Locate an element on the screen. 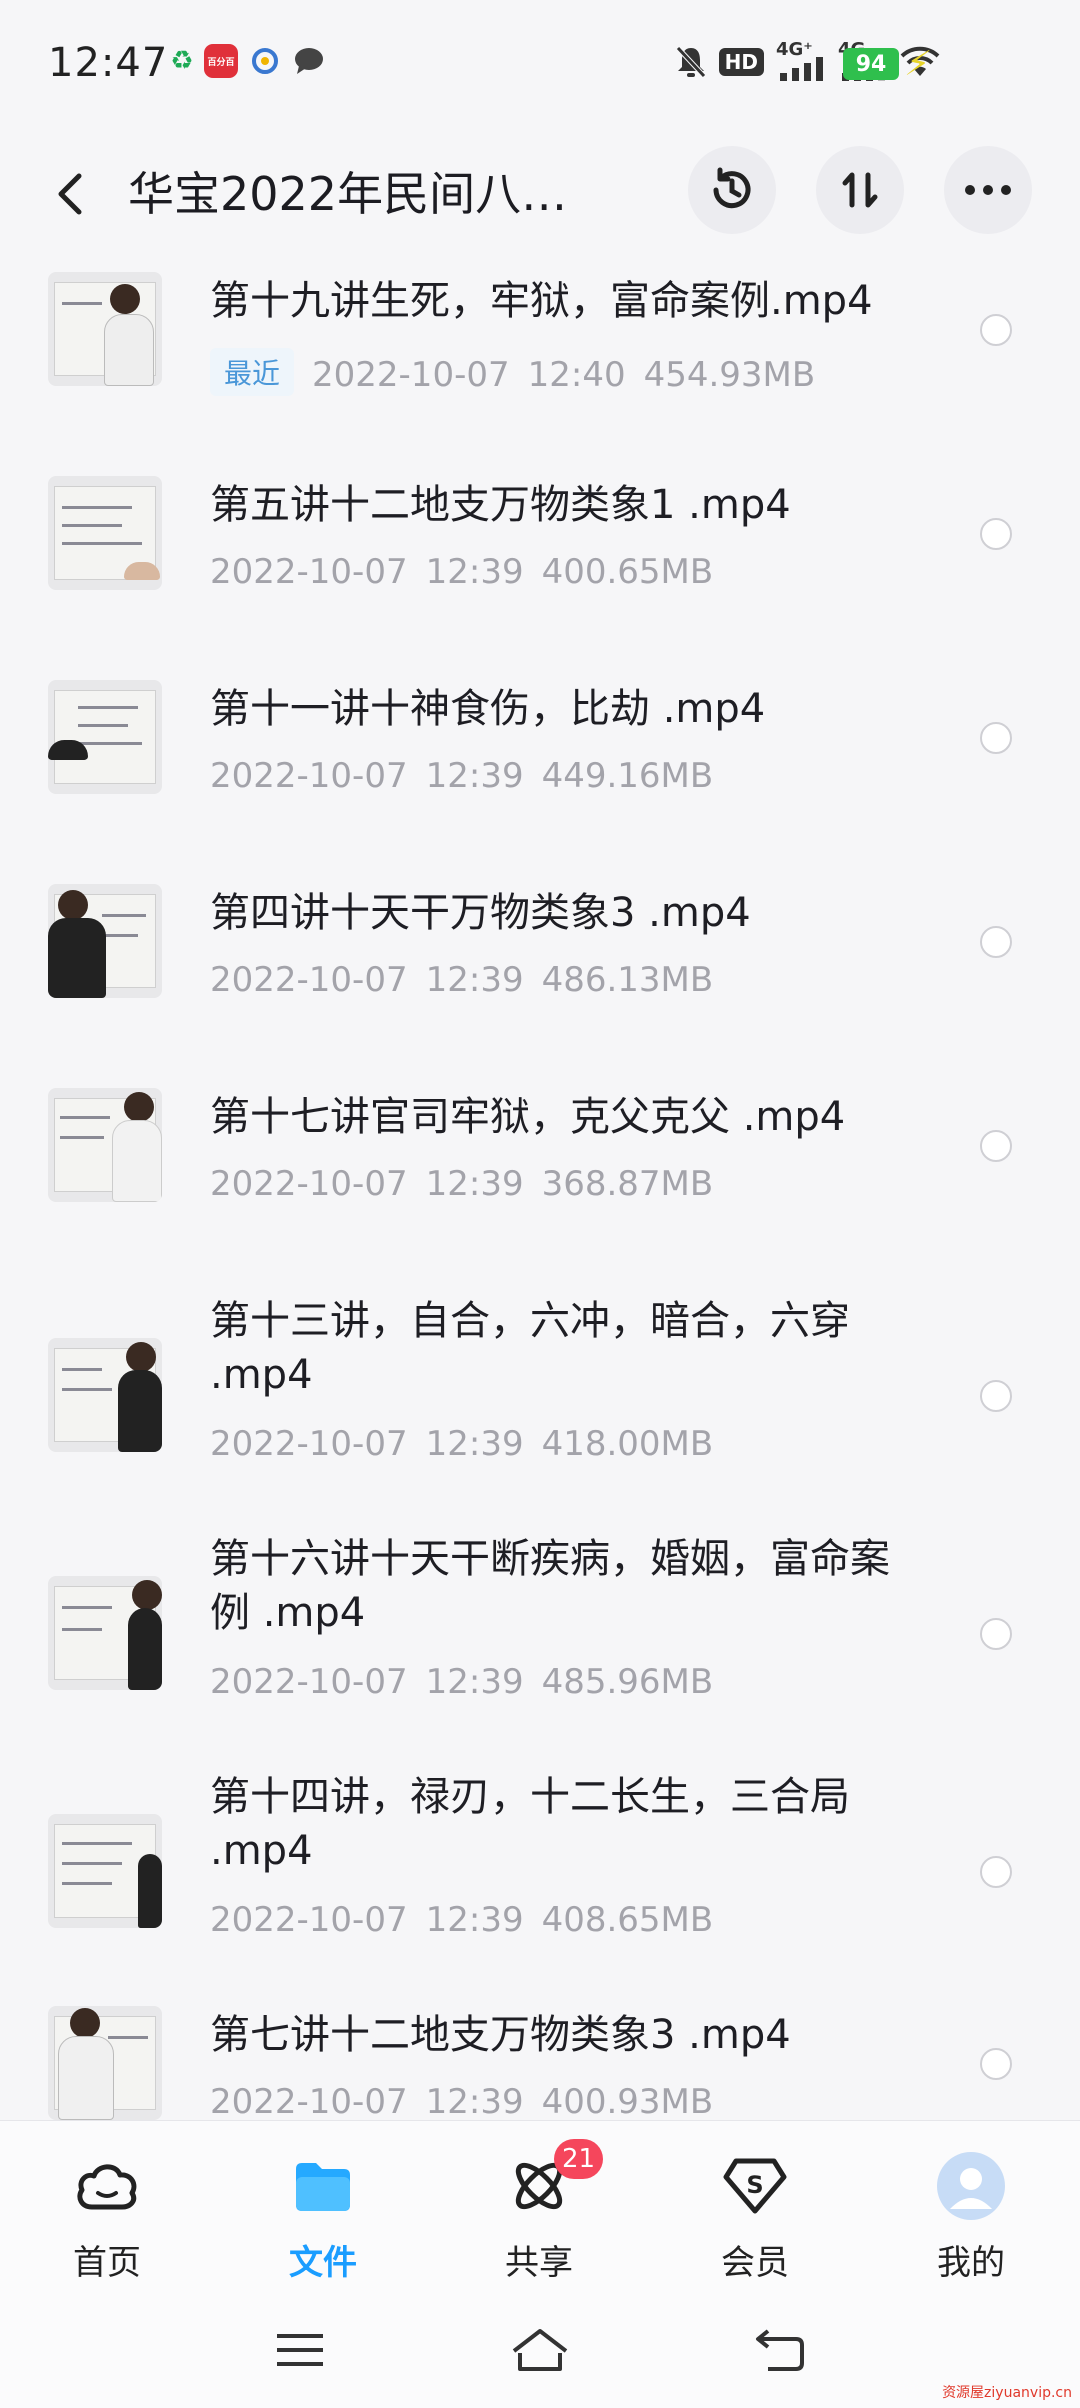 The image size is (1080, 2408). return-icon is located at coordinates (780, 2350).